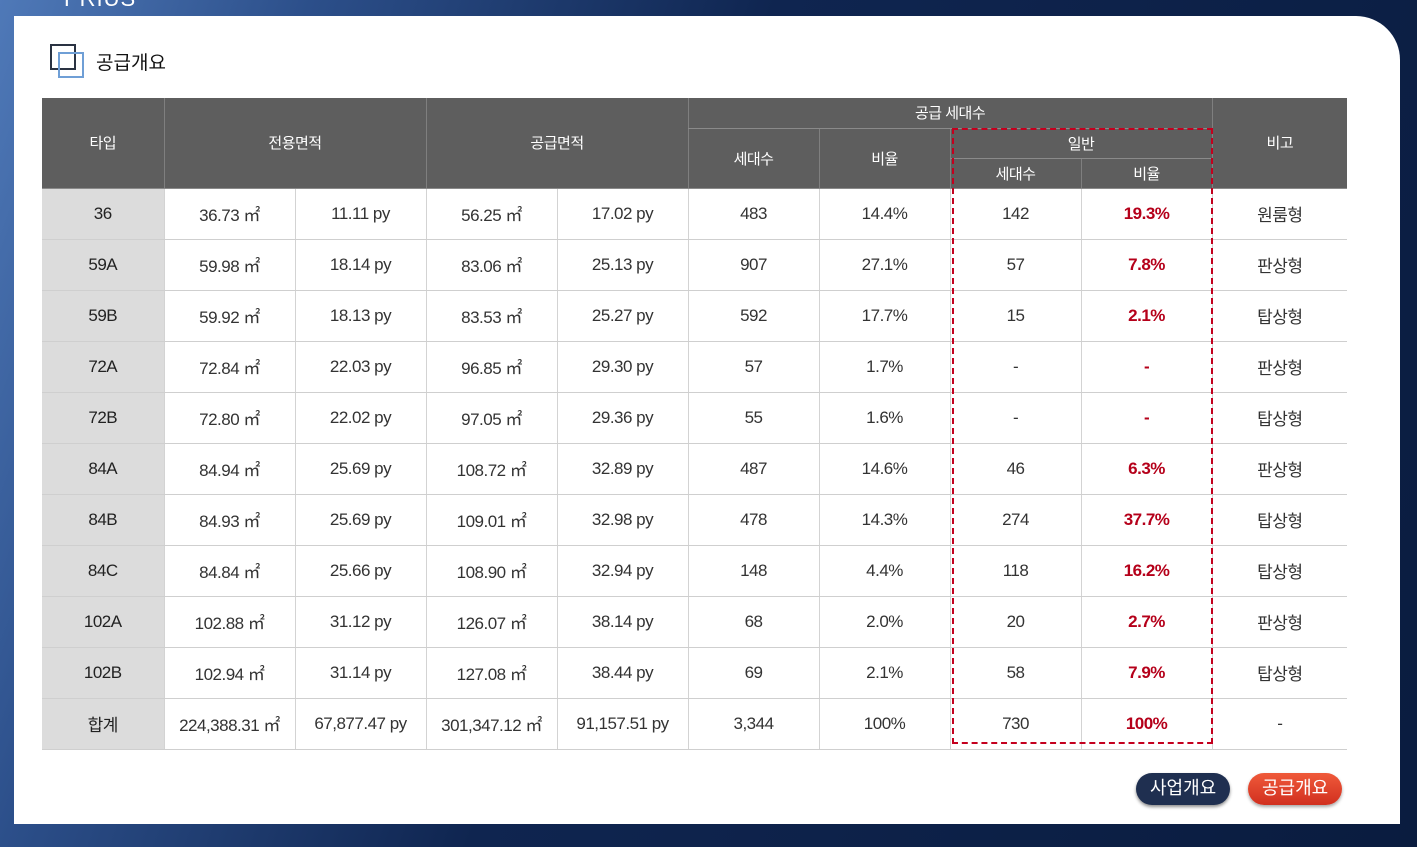  Describe the element at coordinates (884, 571) in the screenshot. I see `ratio-cell: 4.4%` at that location.